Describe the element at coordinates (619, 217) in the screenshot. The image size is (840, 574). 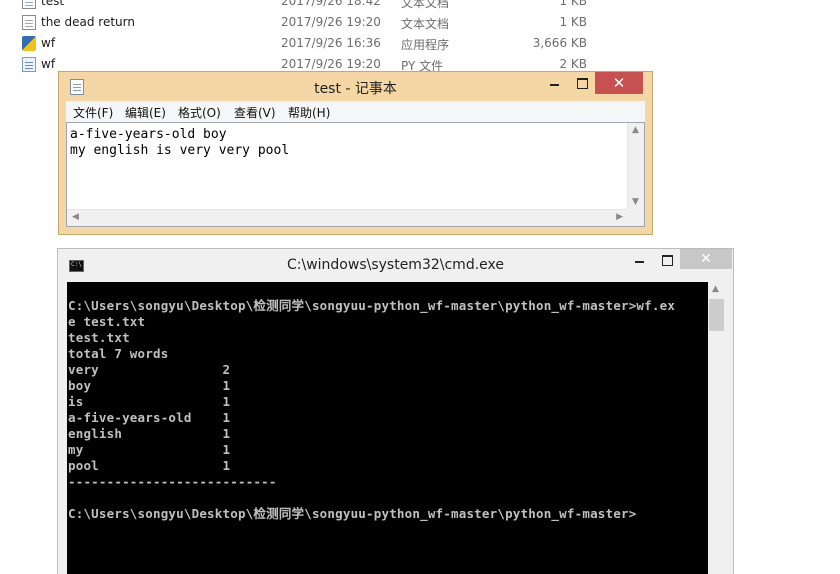
I see `scroll-right-icon: ▶` at that location.